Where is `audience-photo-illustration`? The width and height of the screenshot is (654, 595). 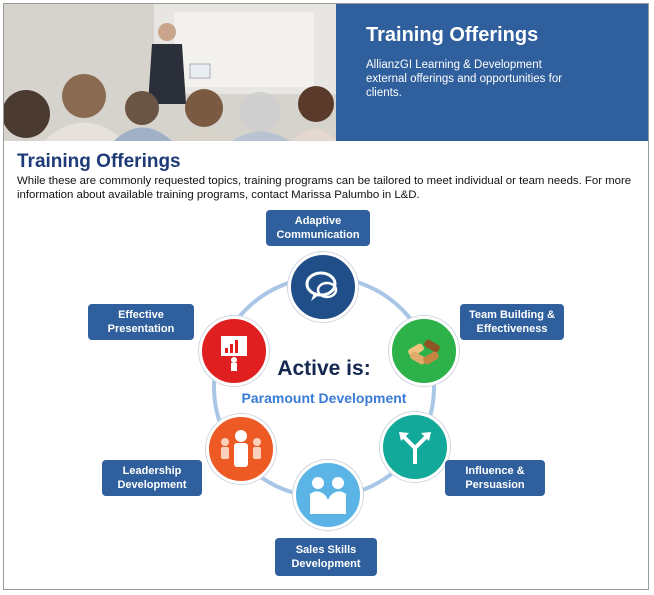
audience-photo-illustration is located at coordinates (170, 72).